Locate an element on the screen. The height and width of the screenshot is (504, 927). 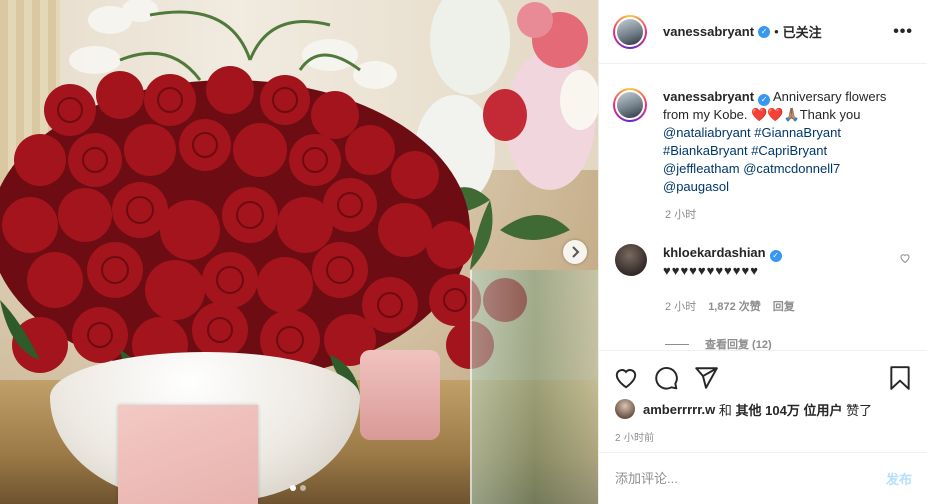
comment-meta: 2 小时 1,872 次赞 回复 is located at coordinates (788, 306).